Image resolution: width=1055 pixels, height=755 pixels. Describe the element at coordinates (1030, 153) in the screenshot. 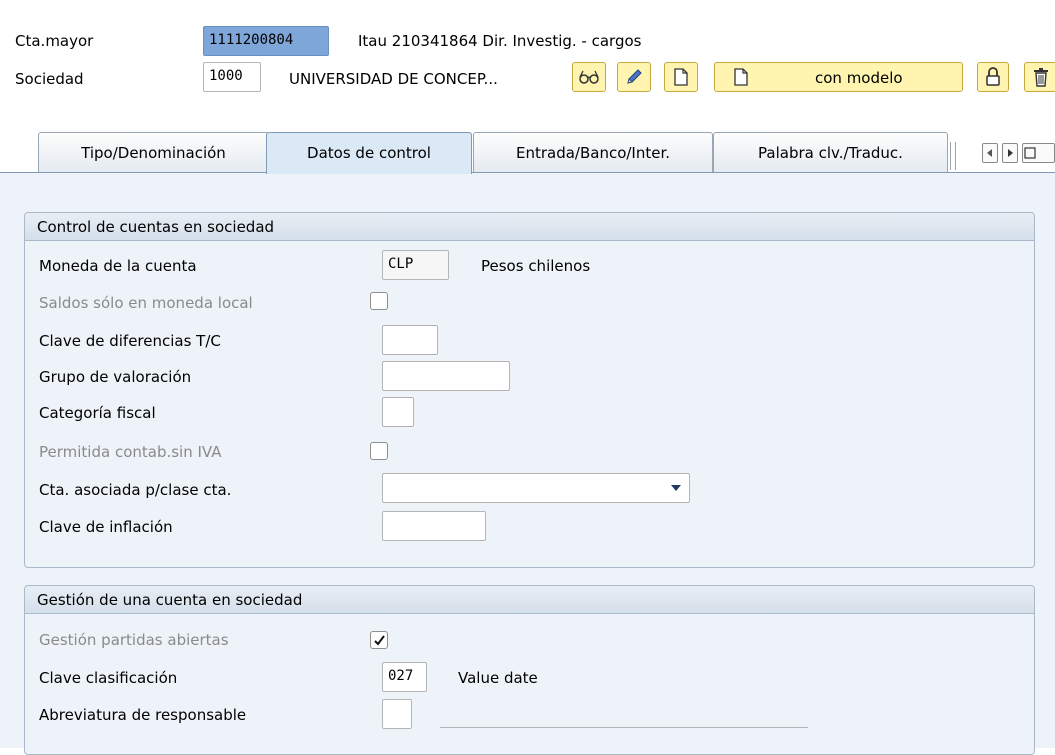

I see `tab-list-icon` at that location.